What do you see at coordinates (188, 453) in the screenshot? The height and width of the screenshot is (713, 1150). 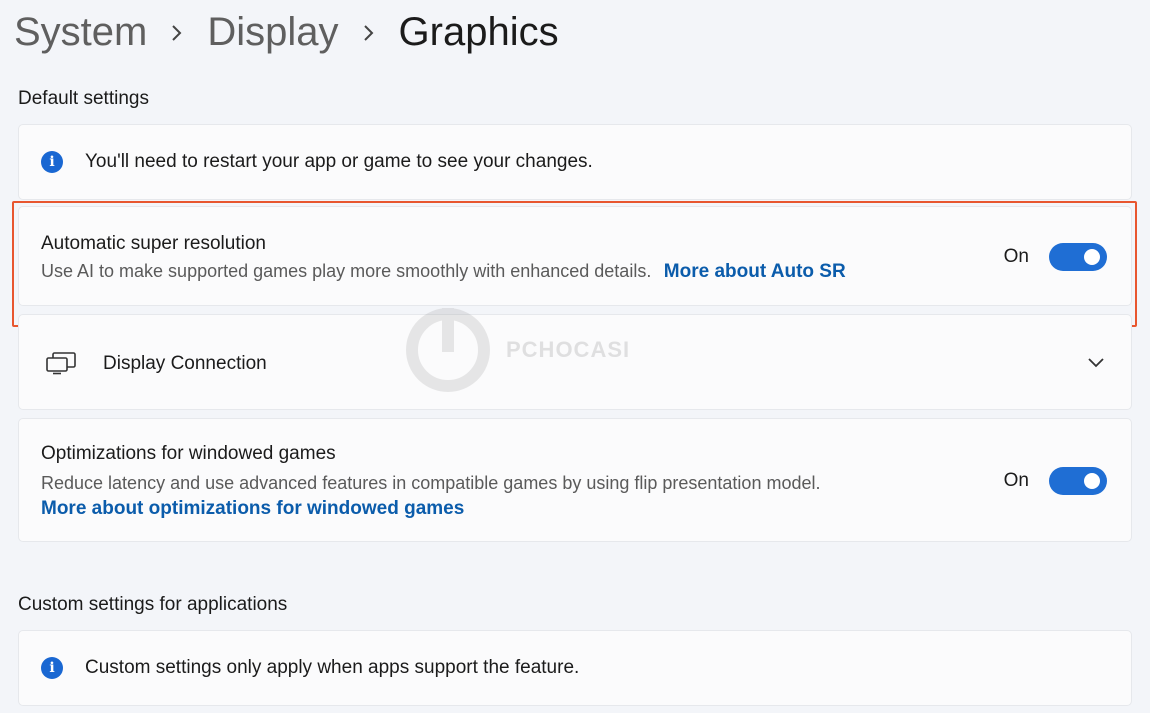 I see `windowed-games-title: Optimizations for windowed games` at bounding box center [188, 453].